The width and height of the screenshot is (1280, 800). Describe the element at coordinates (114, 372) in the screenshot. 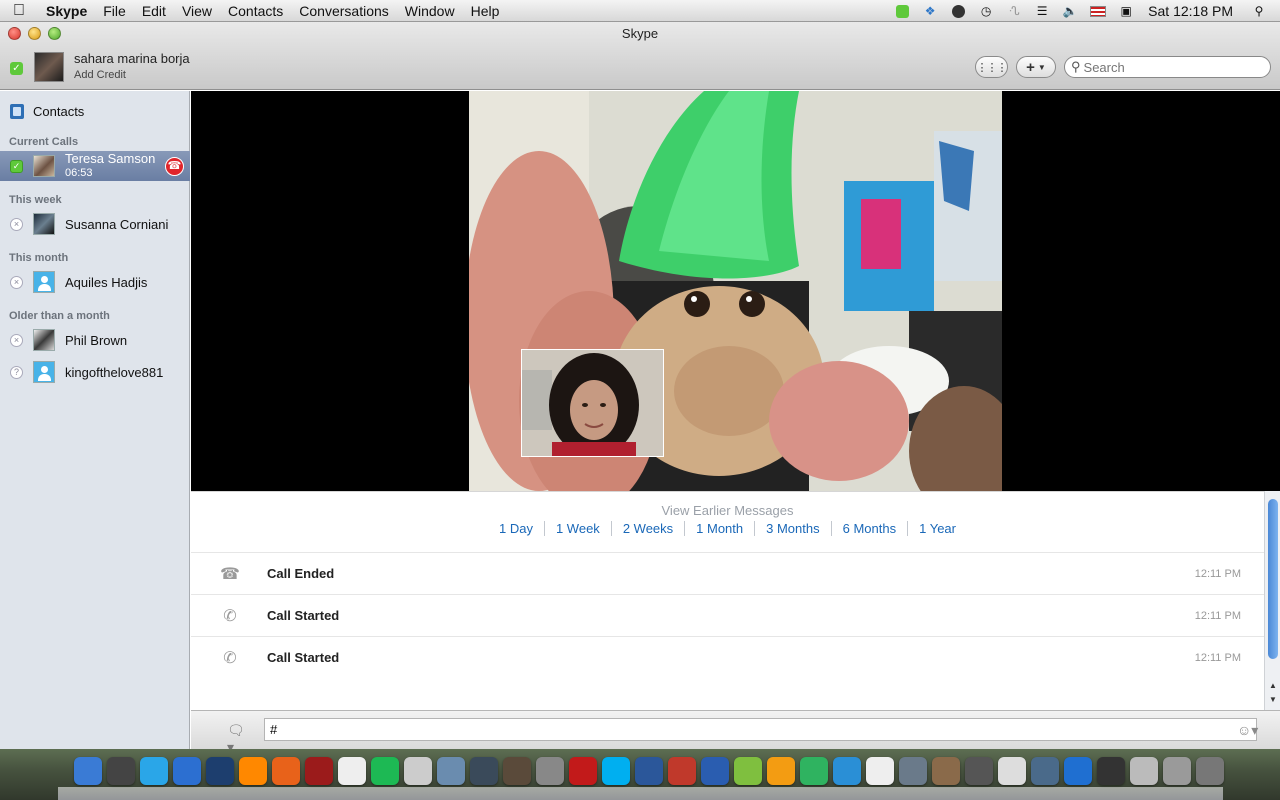

I see `contact-name: kingofthelove881` at that location.